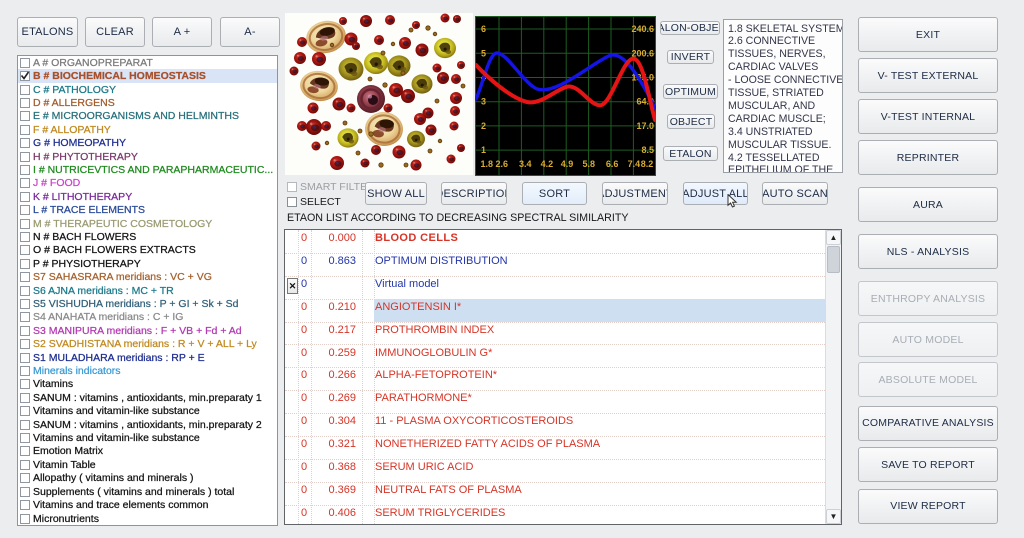 Image resolution: width=1024 pixels, height=538 pixels. I want to click on svg-text: 6, so click(483, 29).